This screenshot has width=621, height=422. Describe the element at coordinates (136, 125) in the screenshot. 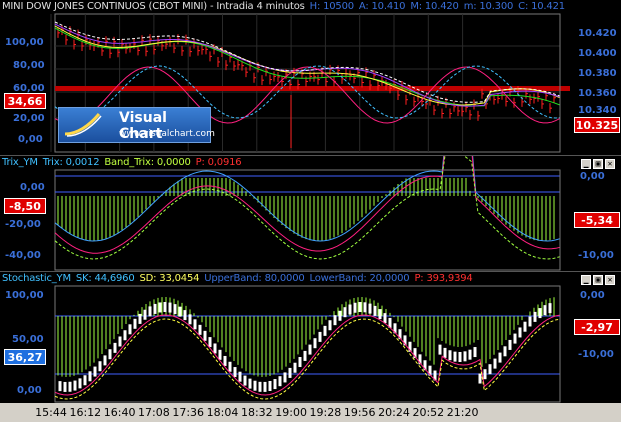

I see `visualchart-logo: Visual Chart www.visualchart.com` at that location.